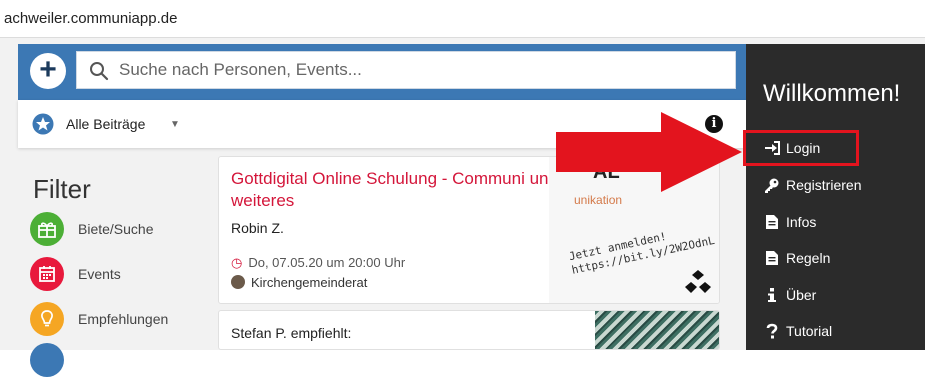 The height and width of the screenshot is (377, 925). I want to click on caret-down-icon: ▼, so click(175, 124).